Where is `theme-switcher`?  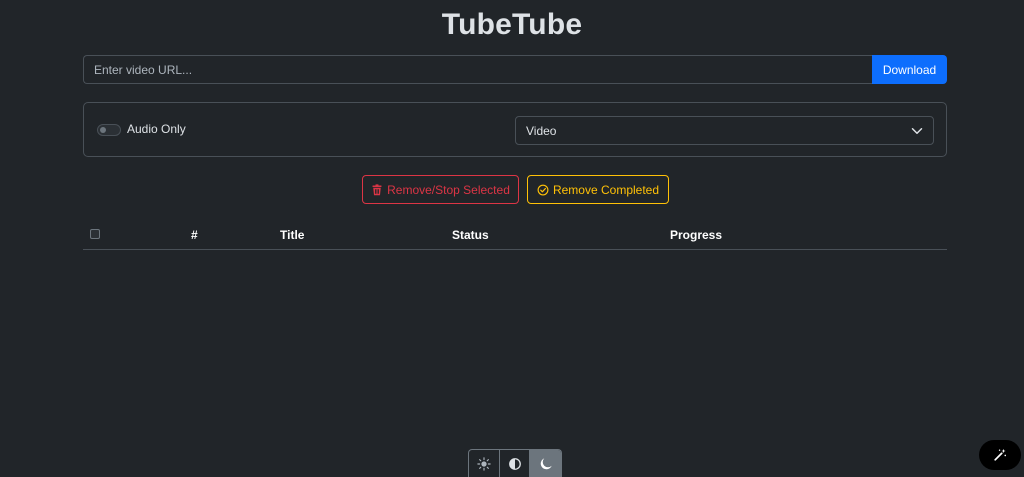 theme-switcher is located at coordinates (515, 463).